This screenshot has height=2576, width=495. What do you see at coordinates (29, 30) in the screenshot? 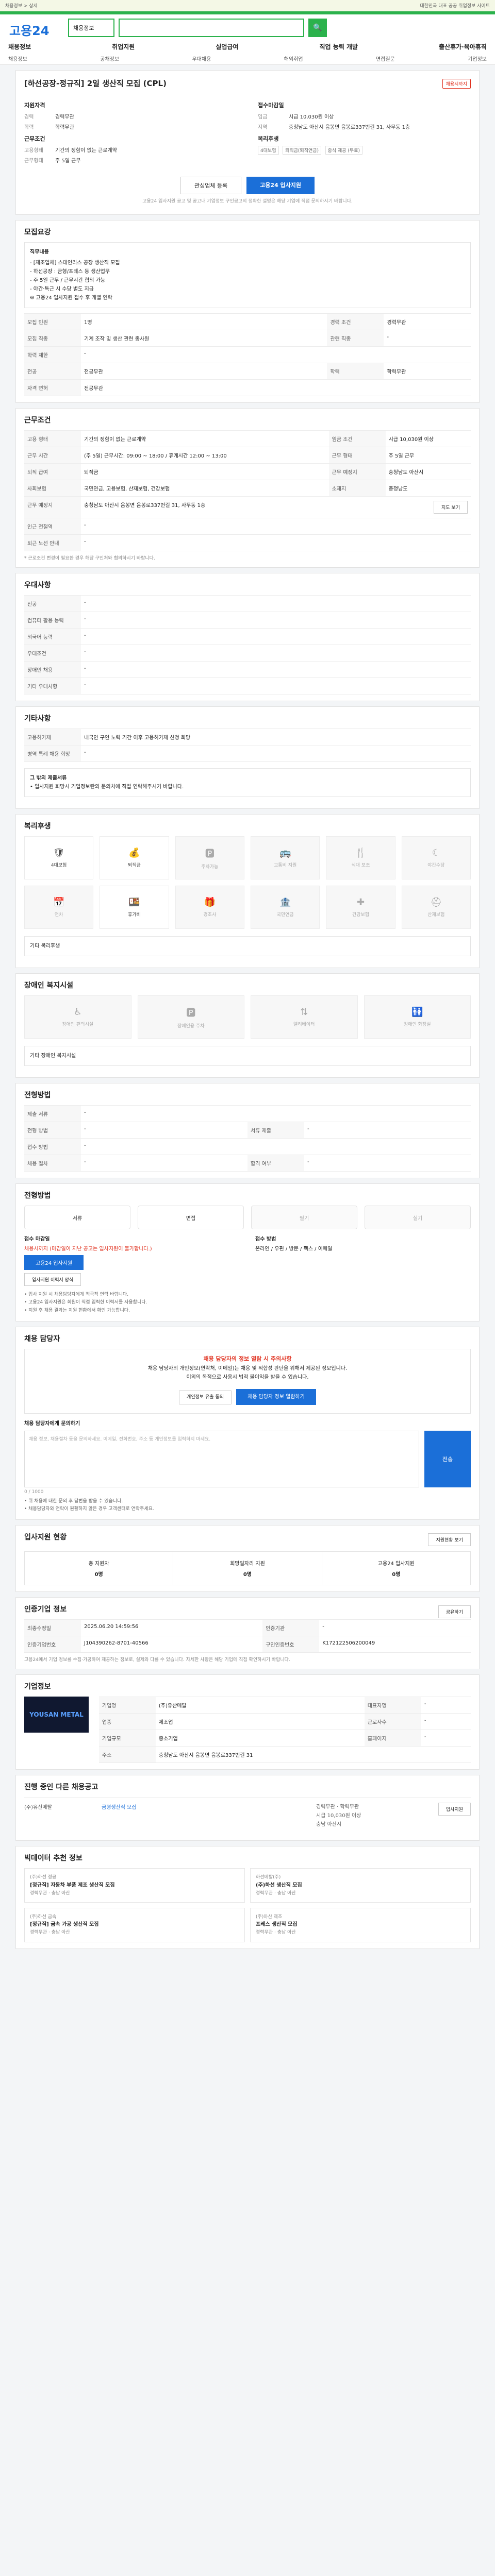
I see `site-logo: 고용24` at bounding box center [29, 30].